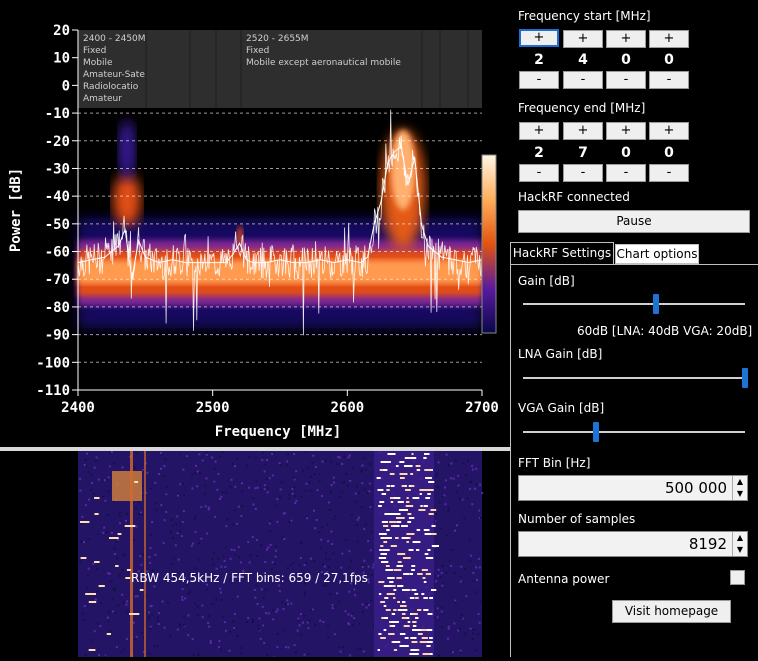 This screenshot has width=758, height=661. What do you see at coordinates (114, 51) in the screenshot?
I see `band1-service: Fixed` at bounding box center [114, 51].